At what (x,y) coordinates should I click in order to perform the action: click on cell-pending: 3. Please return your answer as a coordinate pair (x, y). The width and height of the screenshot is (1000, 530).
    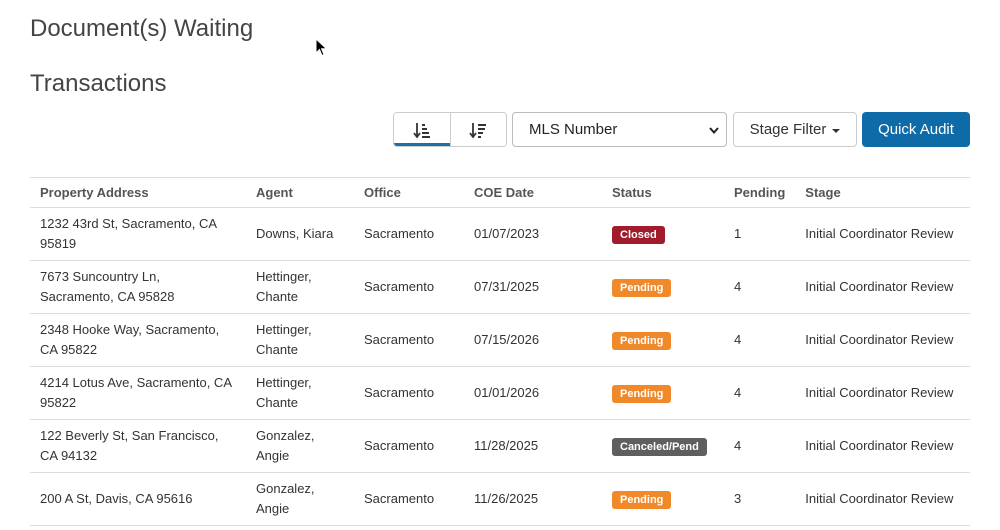
    Looking at the image, I should click on (760, 499).